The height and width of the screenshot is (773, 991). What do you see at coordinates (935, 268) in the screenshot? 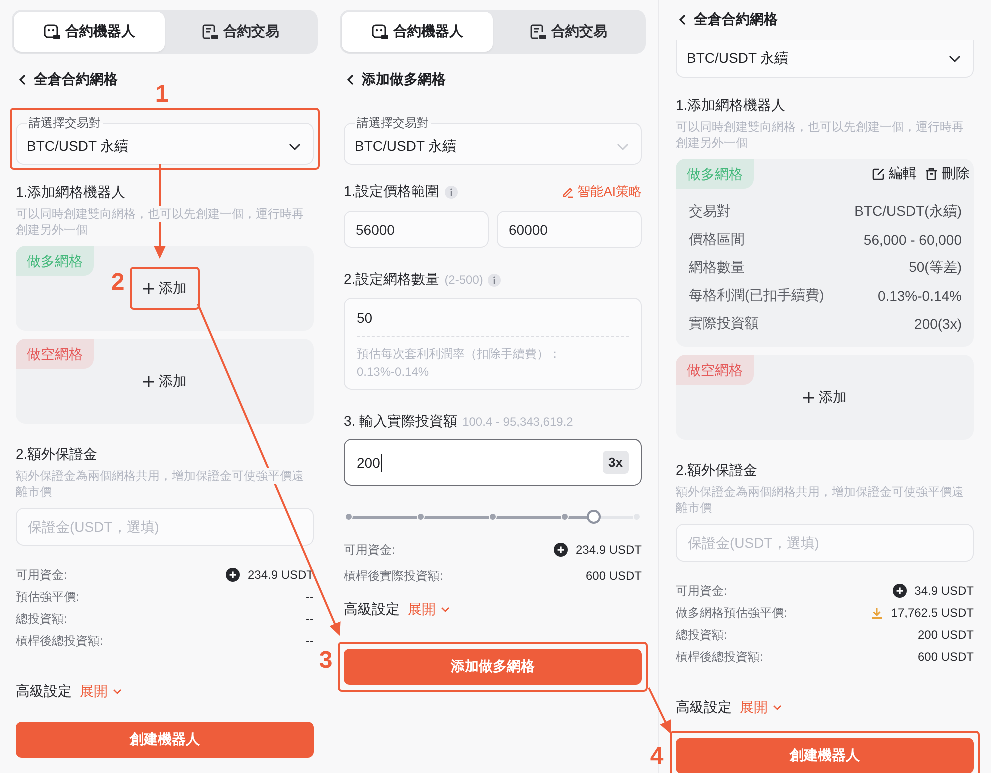
I see `detail-value: 50(等差)` at bounding box center [935, 268].